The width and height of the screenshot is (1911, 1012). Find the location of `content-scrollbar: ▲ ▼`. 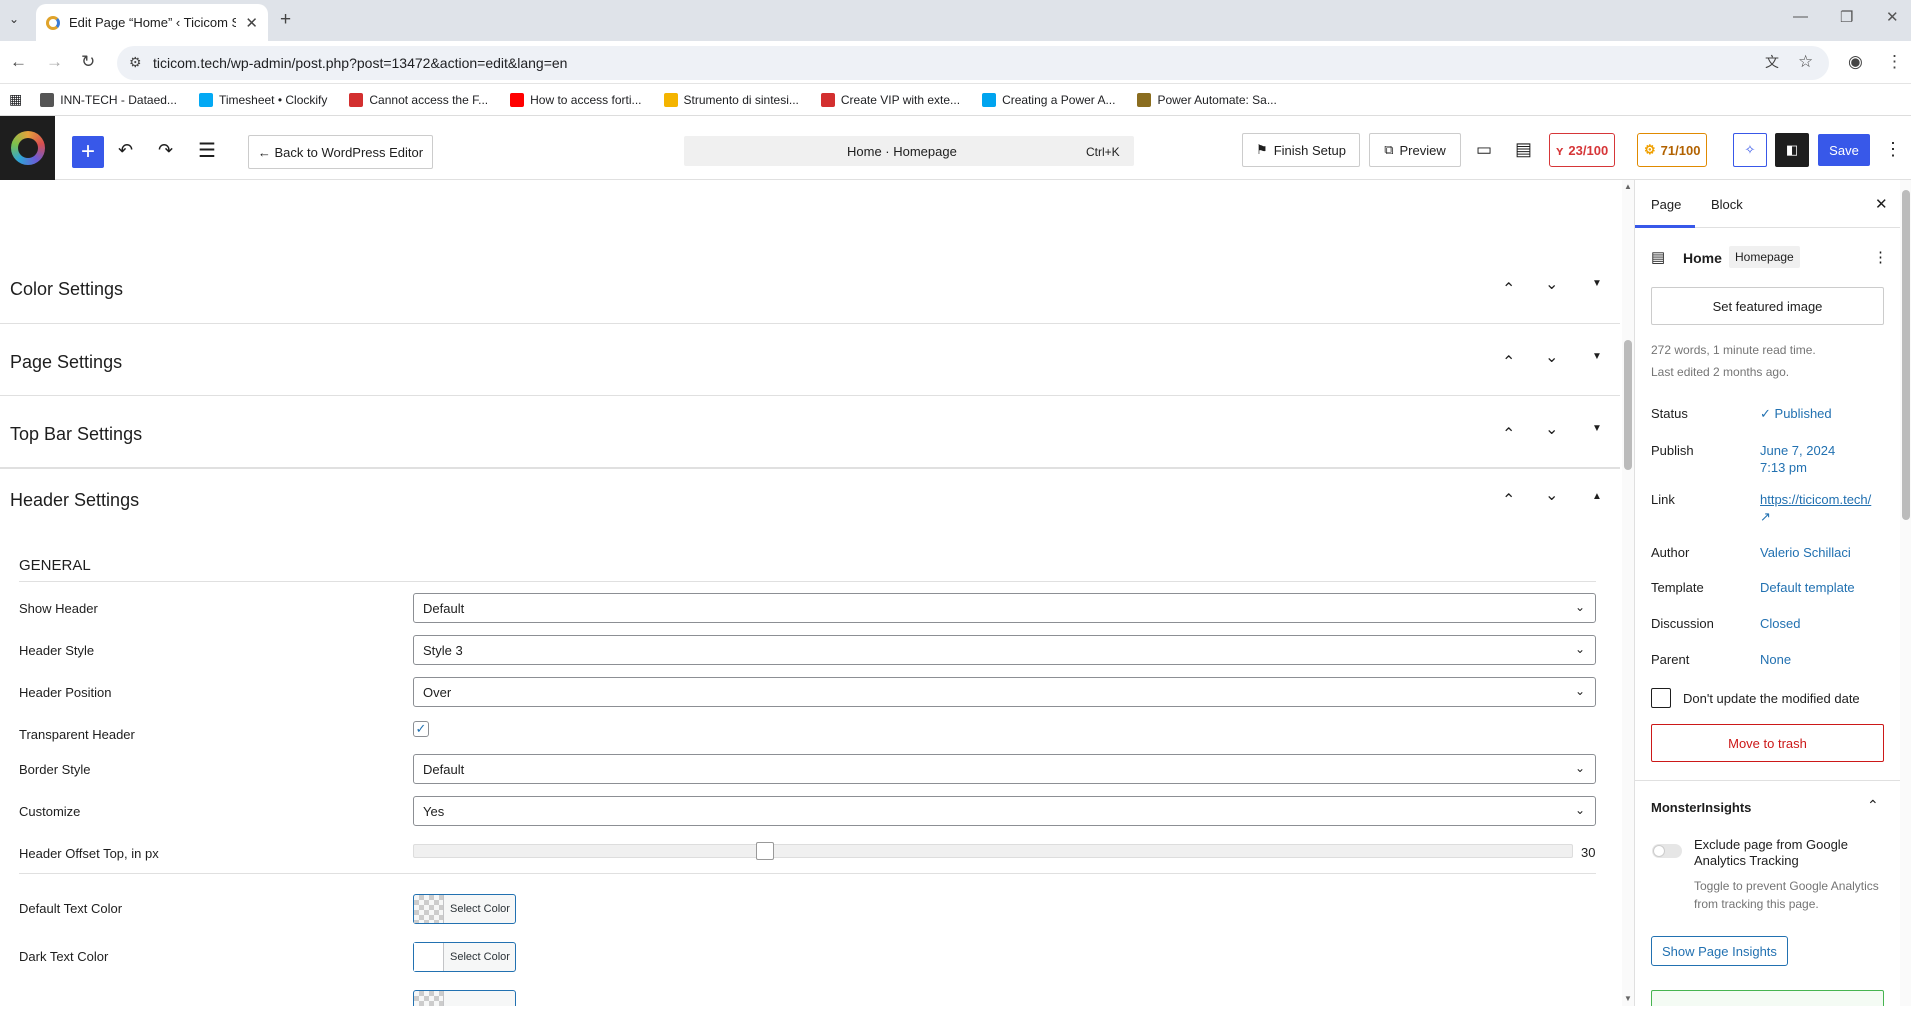

content-scrollbar: ▲ ▼ is located at coordinates (1628, 593).